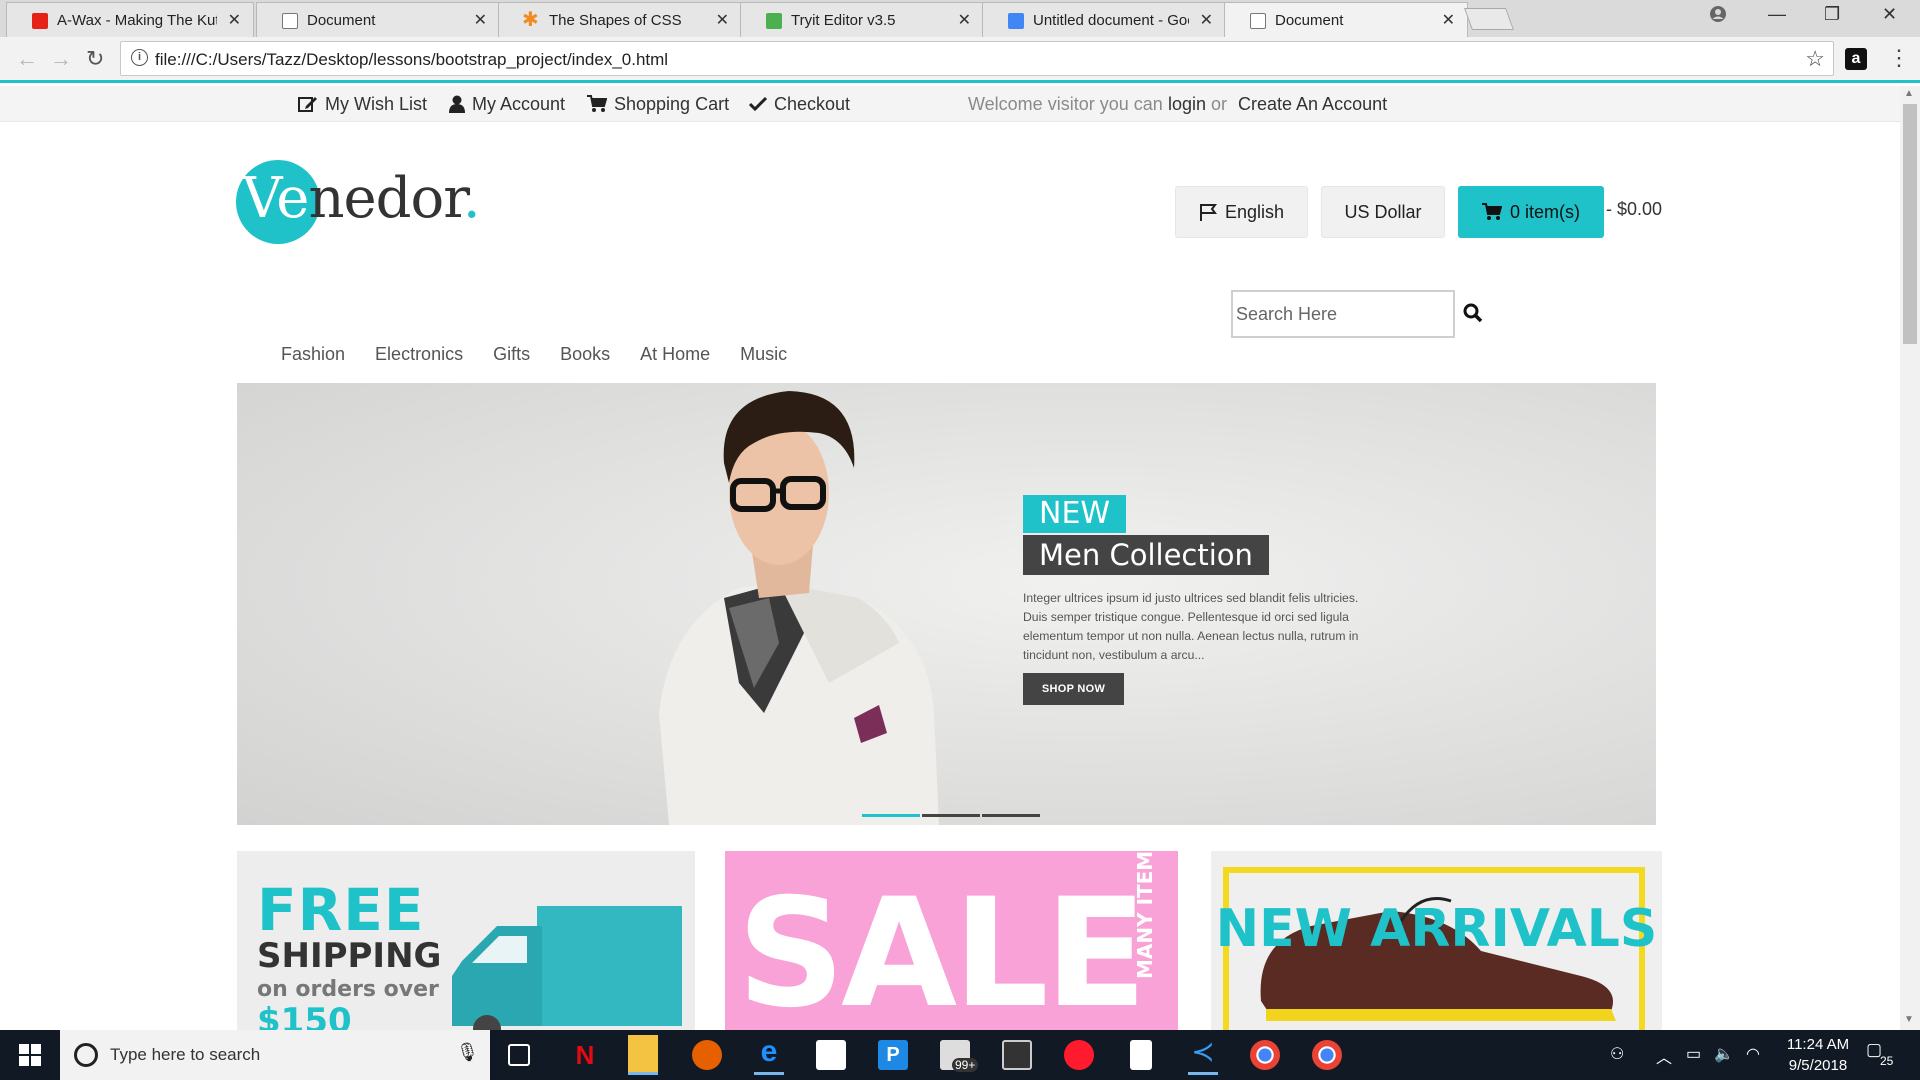 The image size is (1920, 1080). Describe the element at coordinates (1531, 212) in the screenshot. I see `cart-button: 0 item(s)` at that location.